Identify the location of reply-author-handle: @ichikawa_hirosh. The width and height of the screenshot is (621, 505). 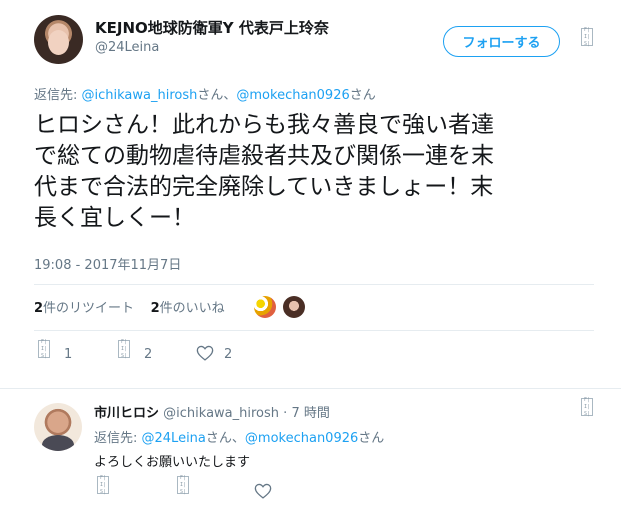
(221, 413).